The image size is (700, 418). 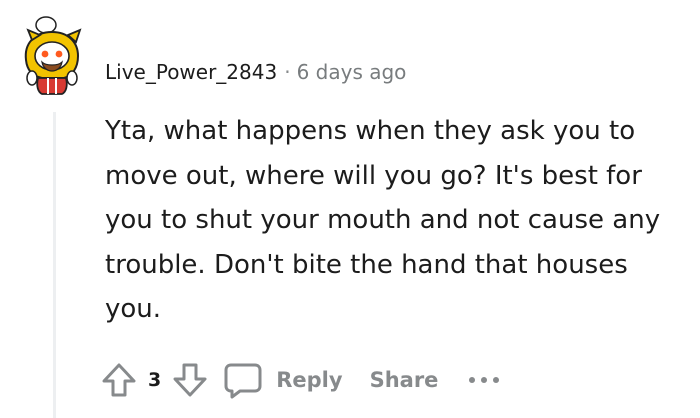 I want to click on arrow-down-icon, so click(x=190, y=380).